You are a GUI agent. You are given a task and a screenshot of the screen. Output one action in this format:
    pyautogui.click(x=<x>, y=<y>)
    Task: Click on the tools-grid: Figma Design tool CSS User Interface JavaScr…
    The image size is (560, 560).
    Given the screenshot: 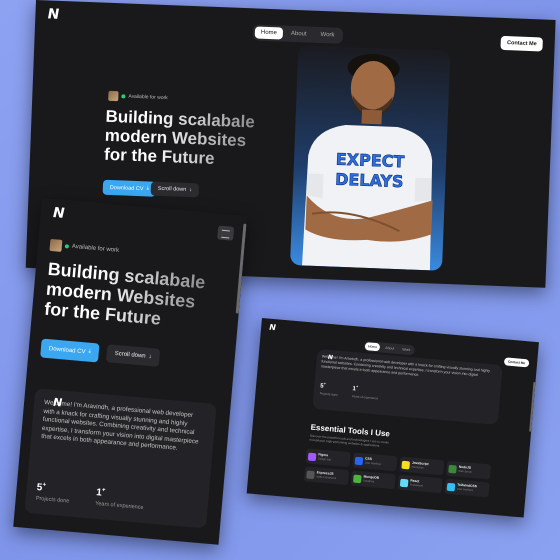 What is the action you would take?
    pyautogui.click(x=397, y=473)
    